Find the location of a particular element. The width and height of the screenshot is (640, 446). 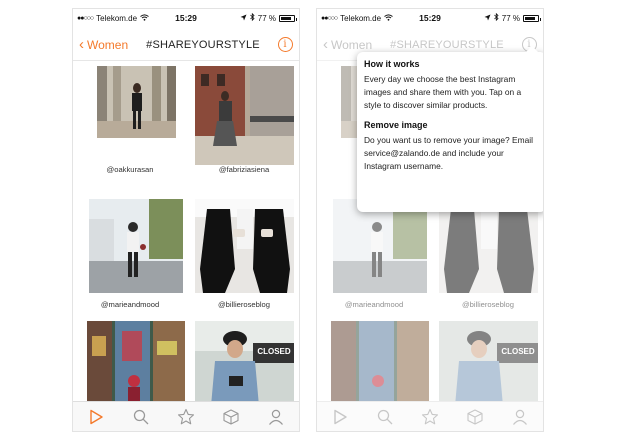

profile-icon is located at coordinates (276, 417).